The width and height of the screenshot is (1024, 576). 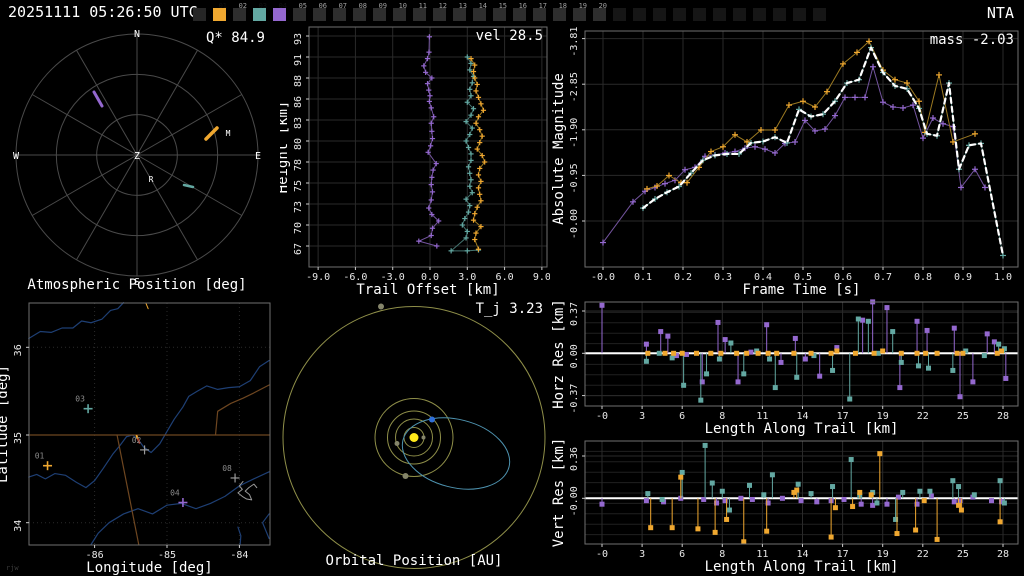 What do you see at coordinates (823, 151) in the screenshot?
I see `series-fit` at bounding box center [823, 151].